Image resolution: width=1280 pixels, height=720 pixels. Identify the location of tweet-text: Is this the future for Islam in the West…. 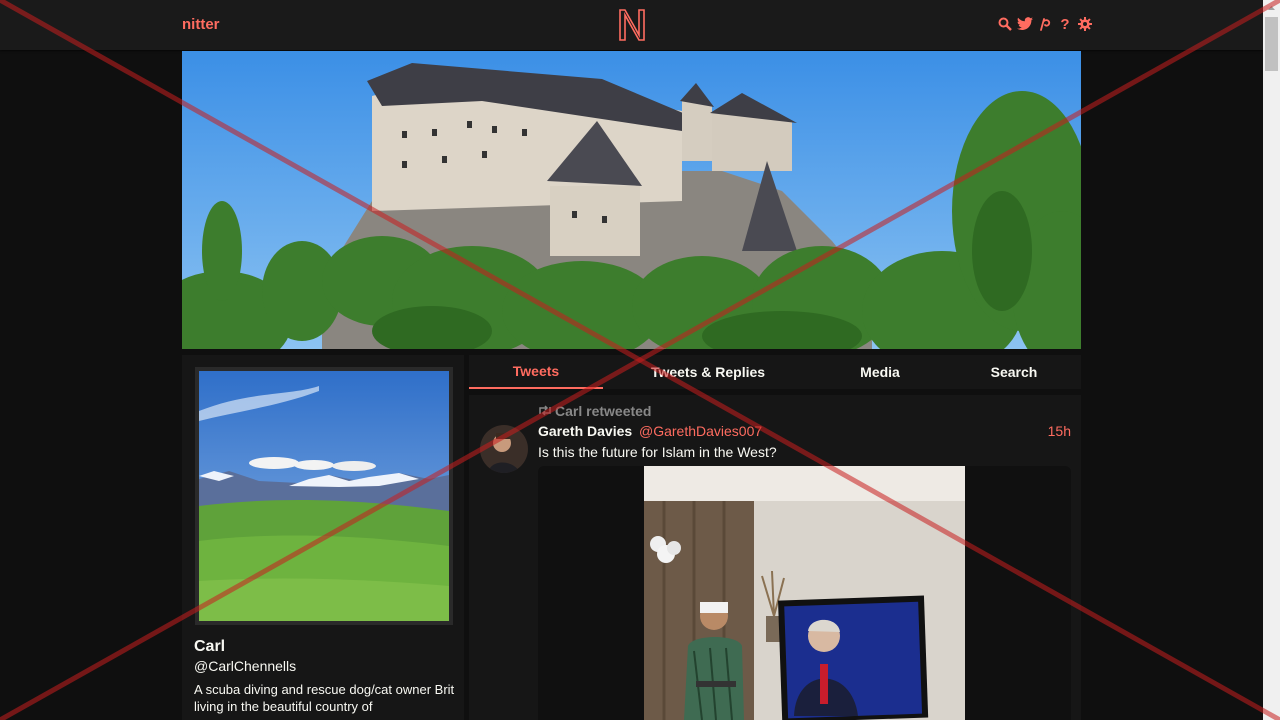
(657, 452).